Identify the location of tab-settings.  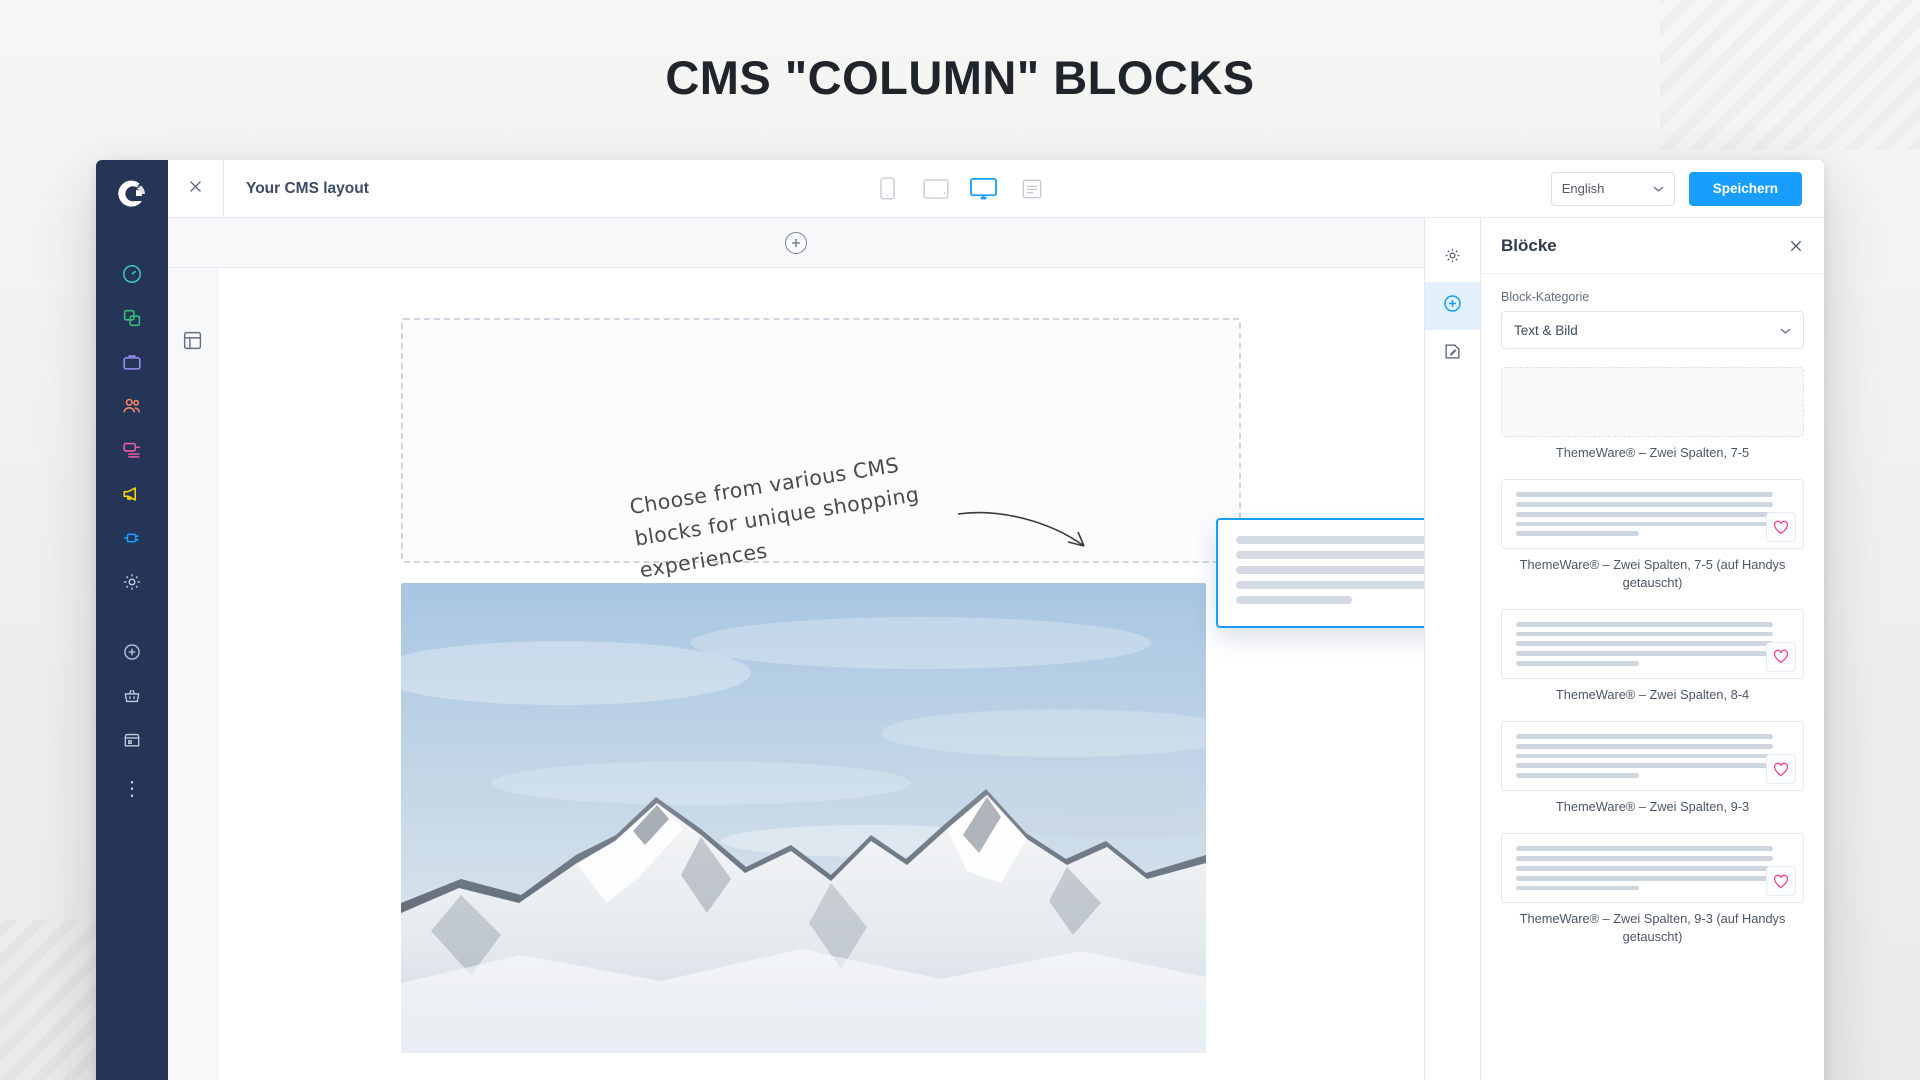
(1453, 258).